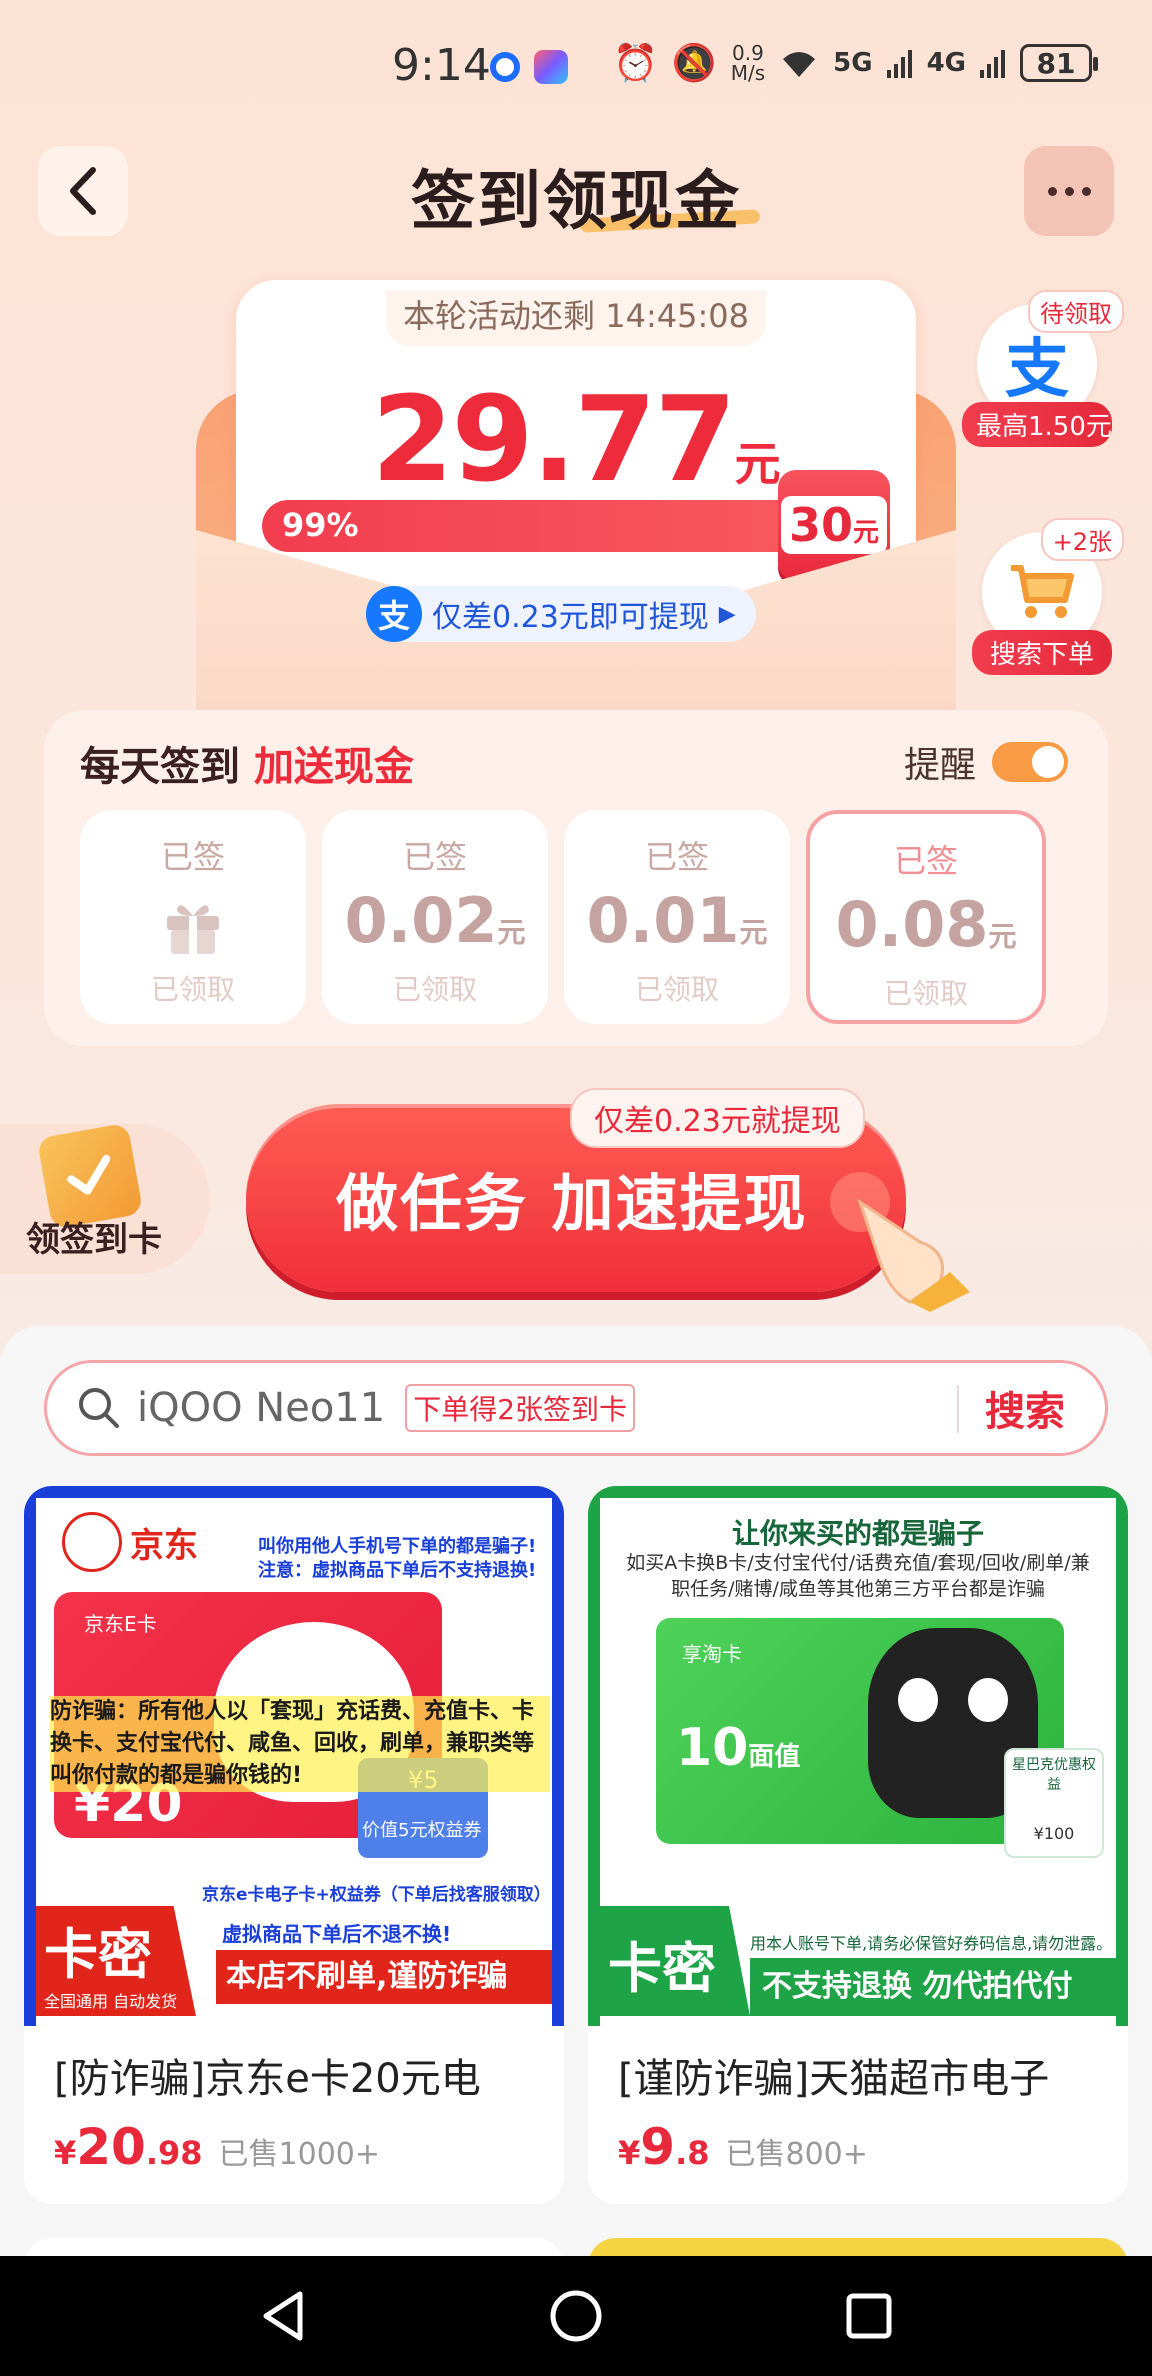 The width and height of the screenshot is (1152, 2376). I want to click on product-subtitle: 京东e卡电子卡+权益券（下单后找客服领取）, so click(376, 1895).